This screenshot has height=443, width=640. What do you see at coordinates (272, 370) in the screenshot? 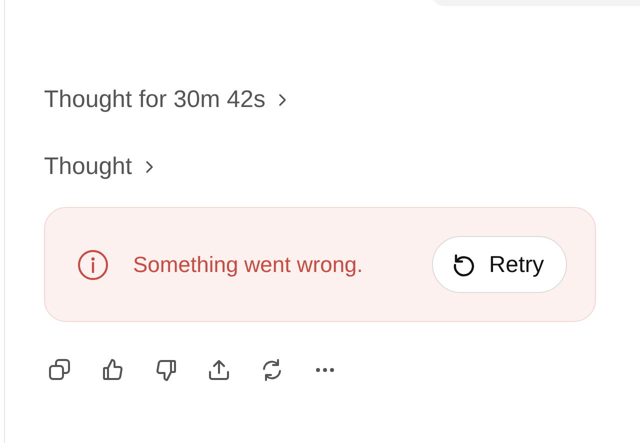
I see `refresh-icon` at bounding box center [272, 370].